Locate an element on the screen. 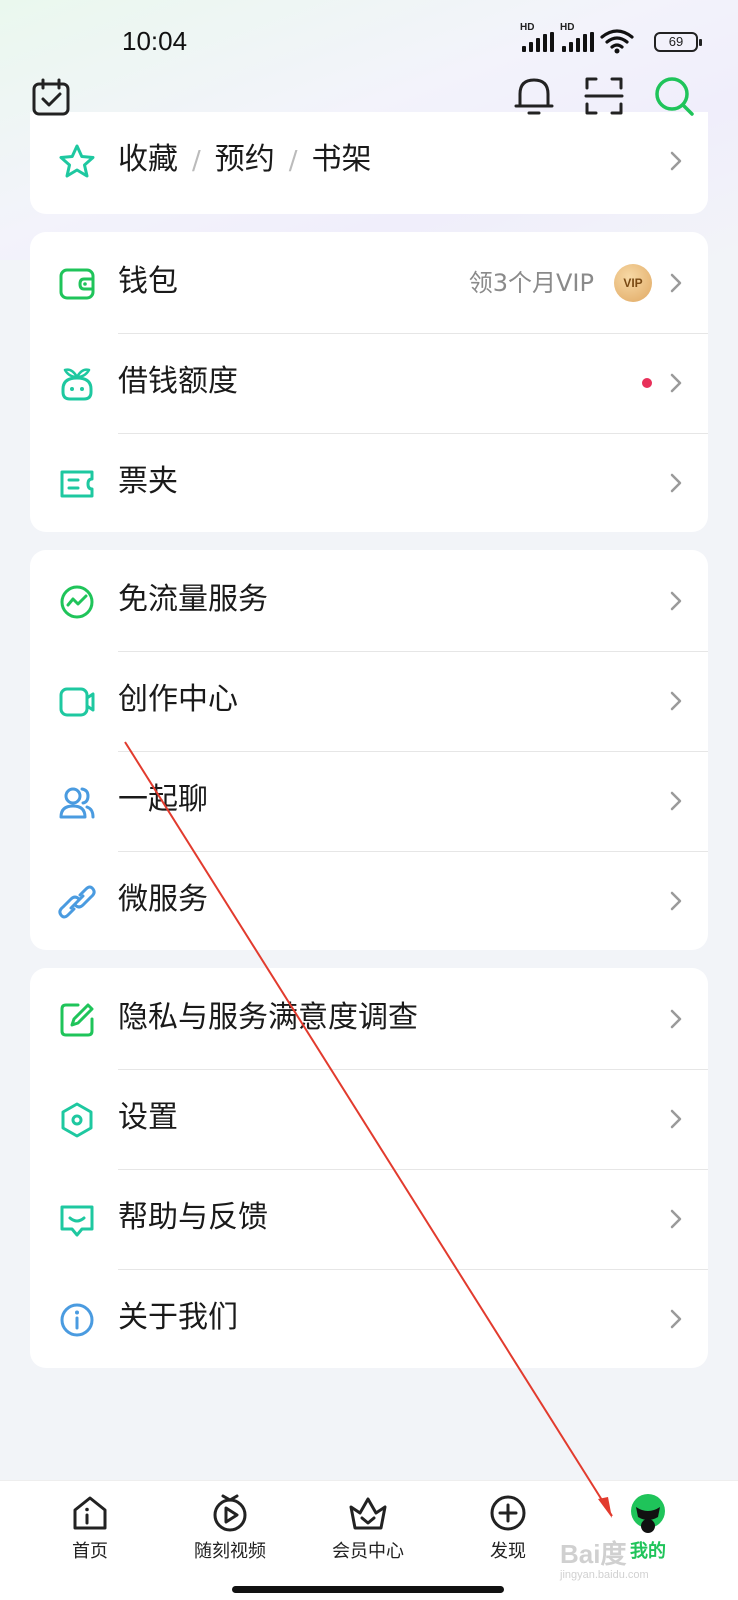  feedback-icon is located at coordinates (77, 1221).